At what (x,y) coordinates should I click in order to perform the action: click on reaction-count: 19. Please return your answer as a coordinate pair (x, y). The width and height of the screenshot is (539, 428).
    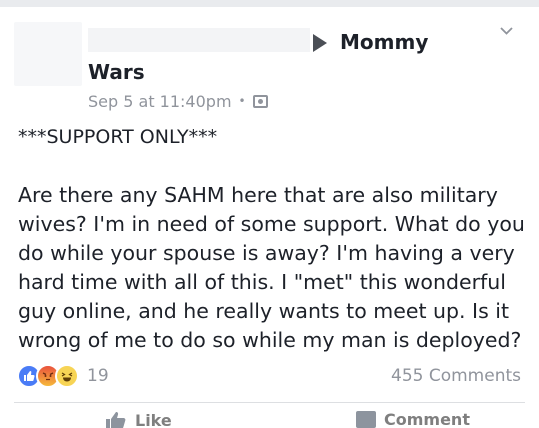
    Looking at the image, I should click on (98, 376).